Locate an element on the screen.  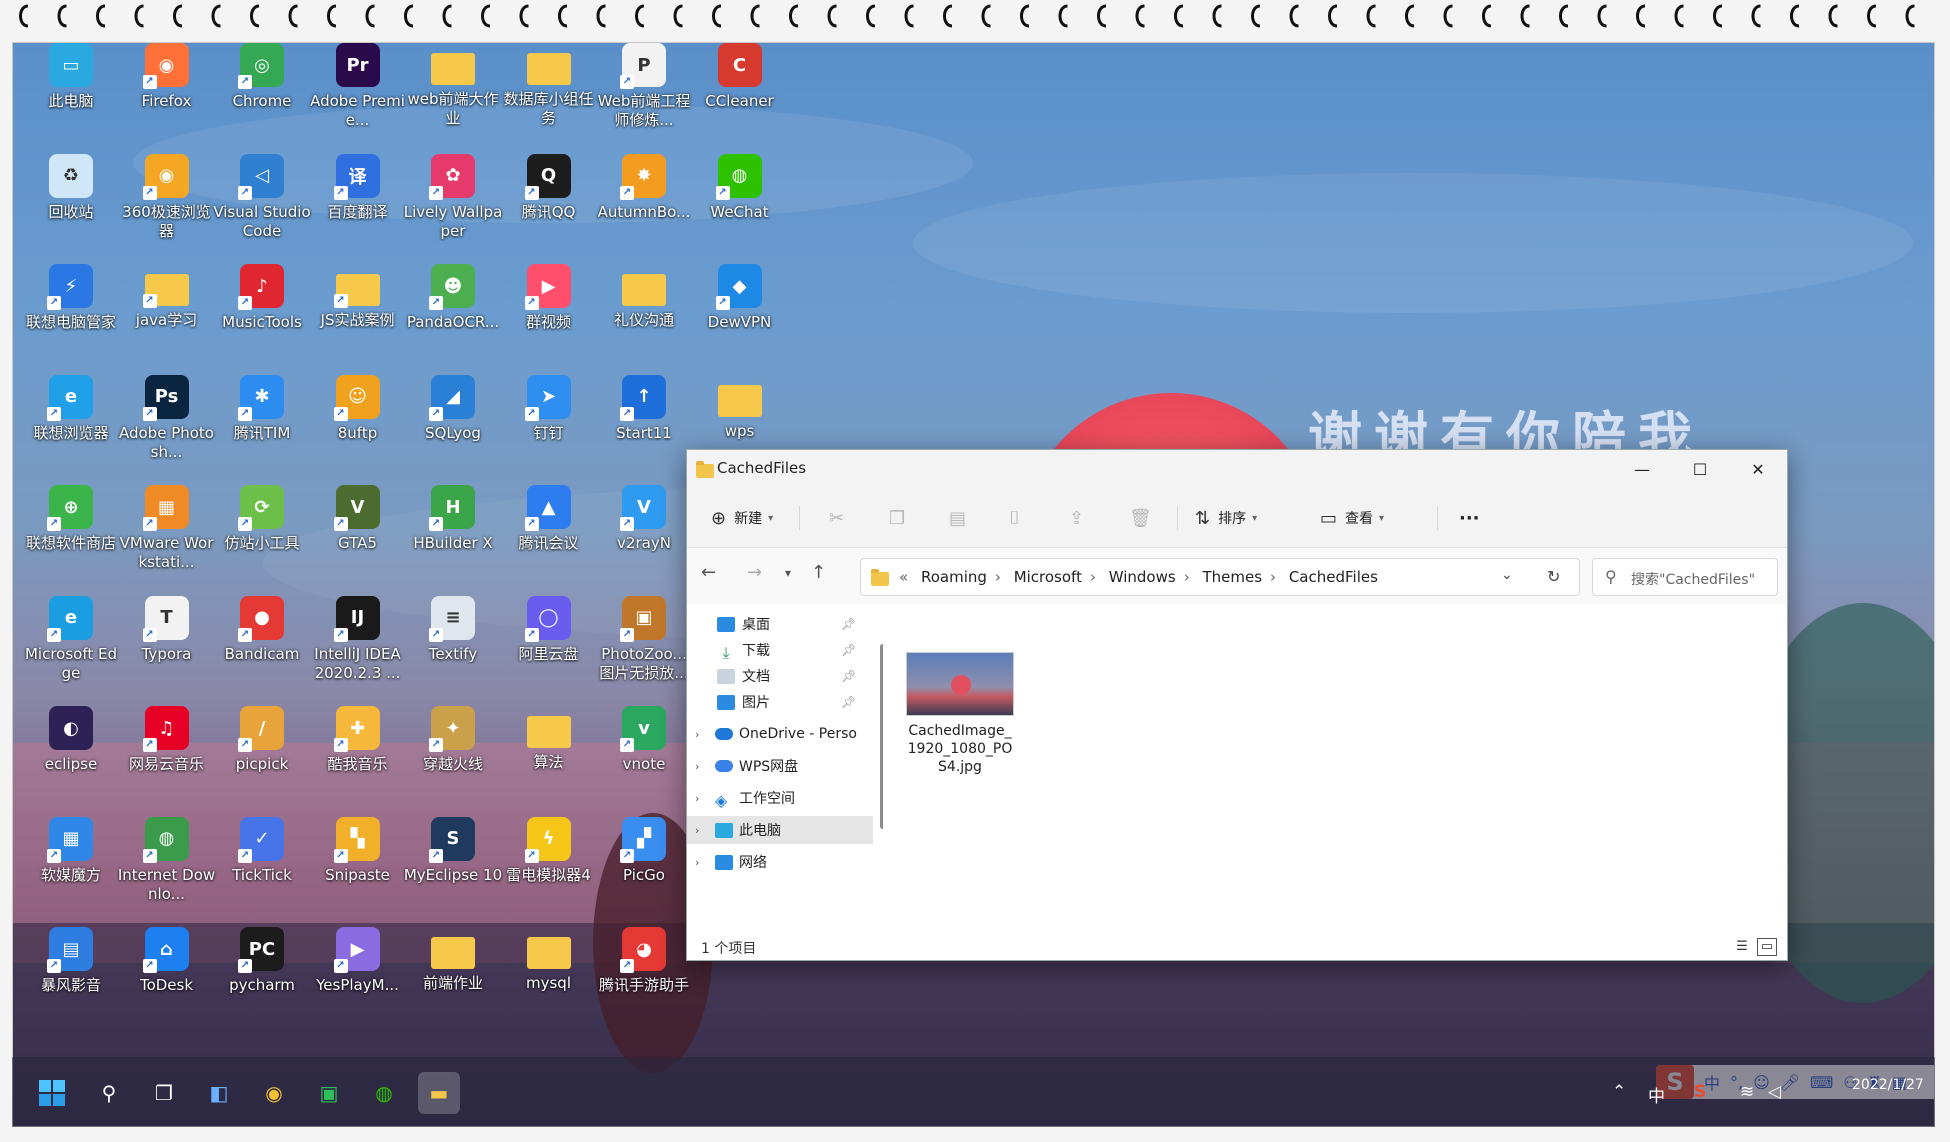
tray-date: 2022/1/27 is located at coordinates (1888, 1085).